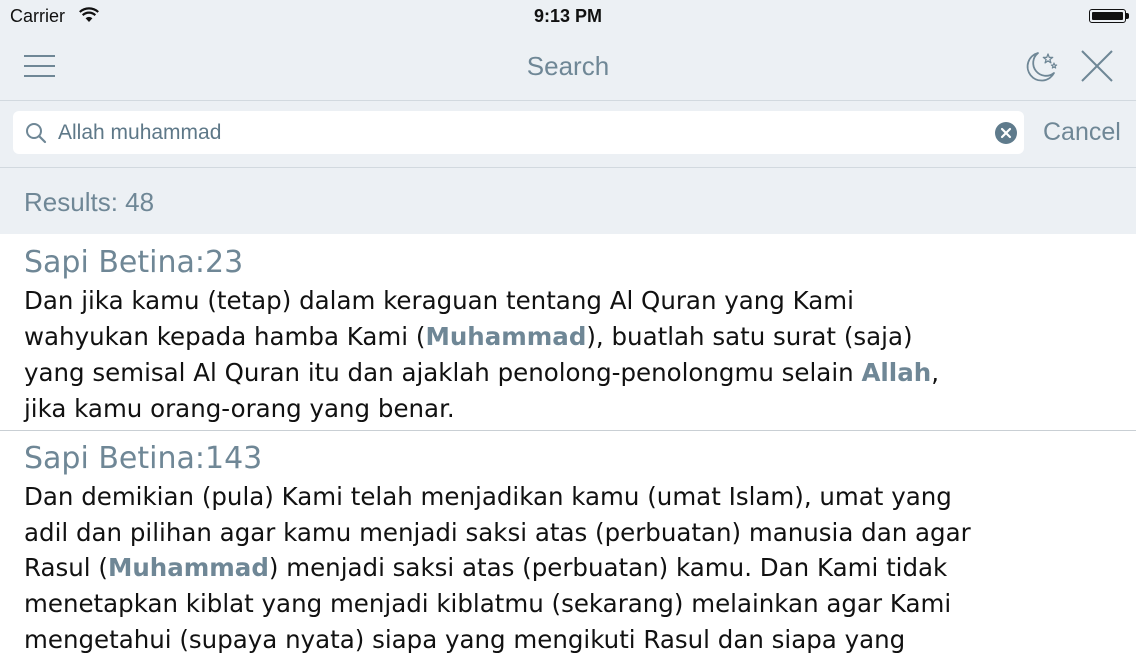 This screenshot has width=1136, height=671. Describe the element at coordinates (134, 262) in the screenshot. I see `result-reference: Sapi Betina:23` at that location.